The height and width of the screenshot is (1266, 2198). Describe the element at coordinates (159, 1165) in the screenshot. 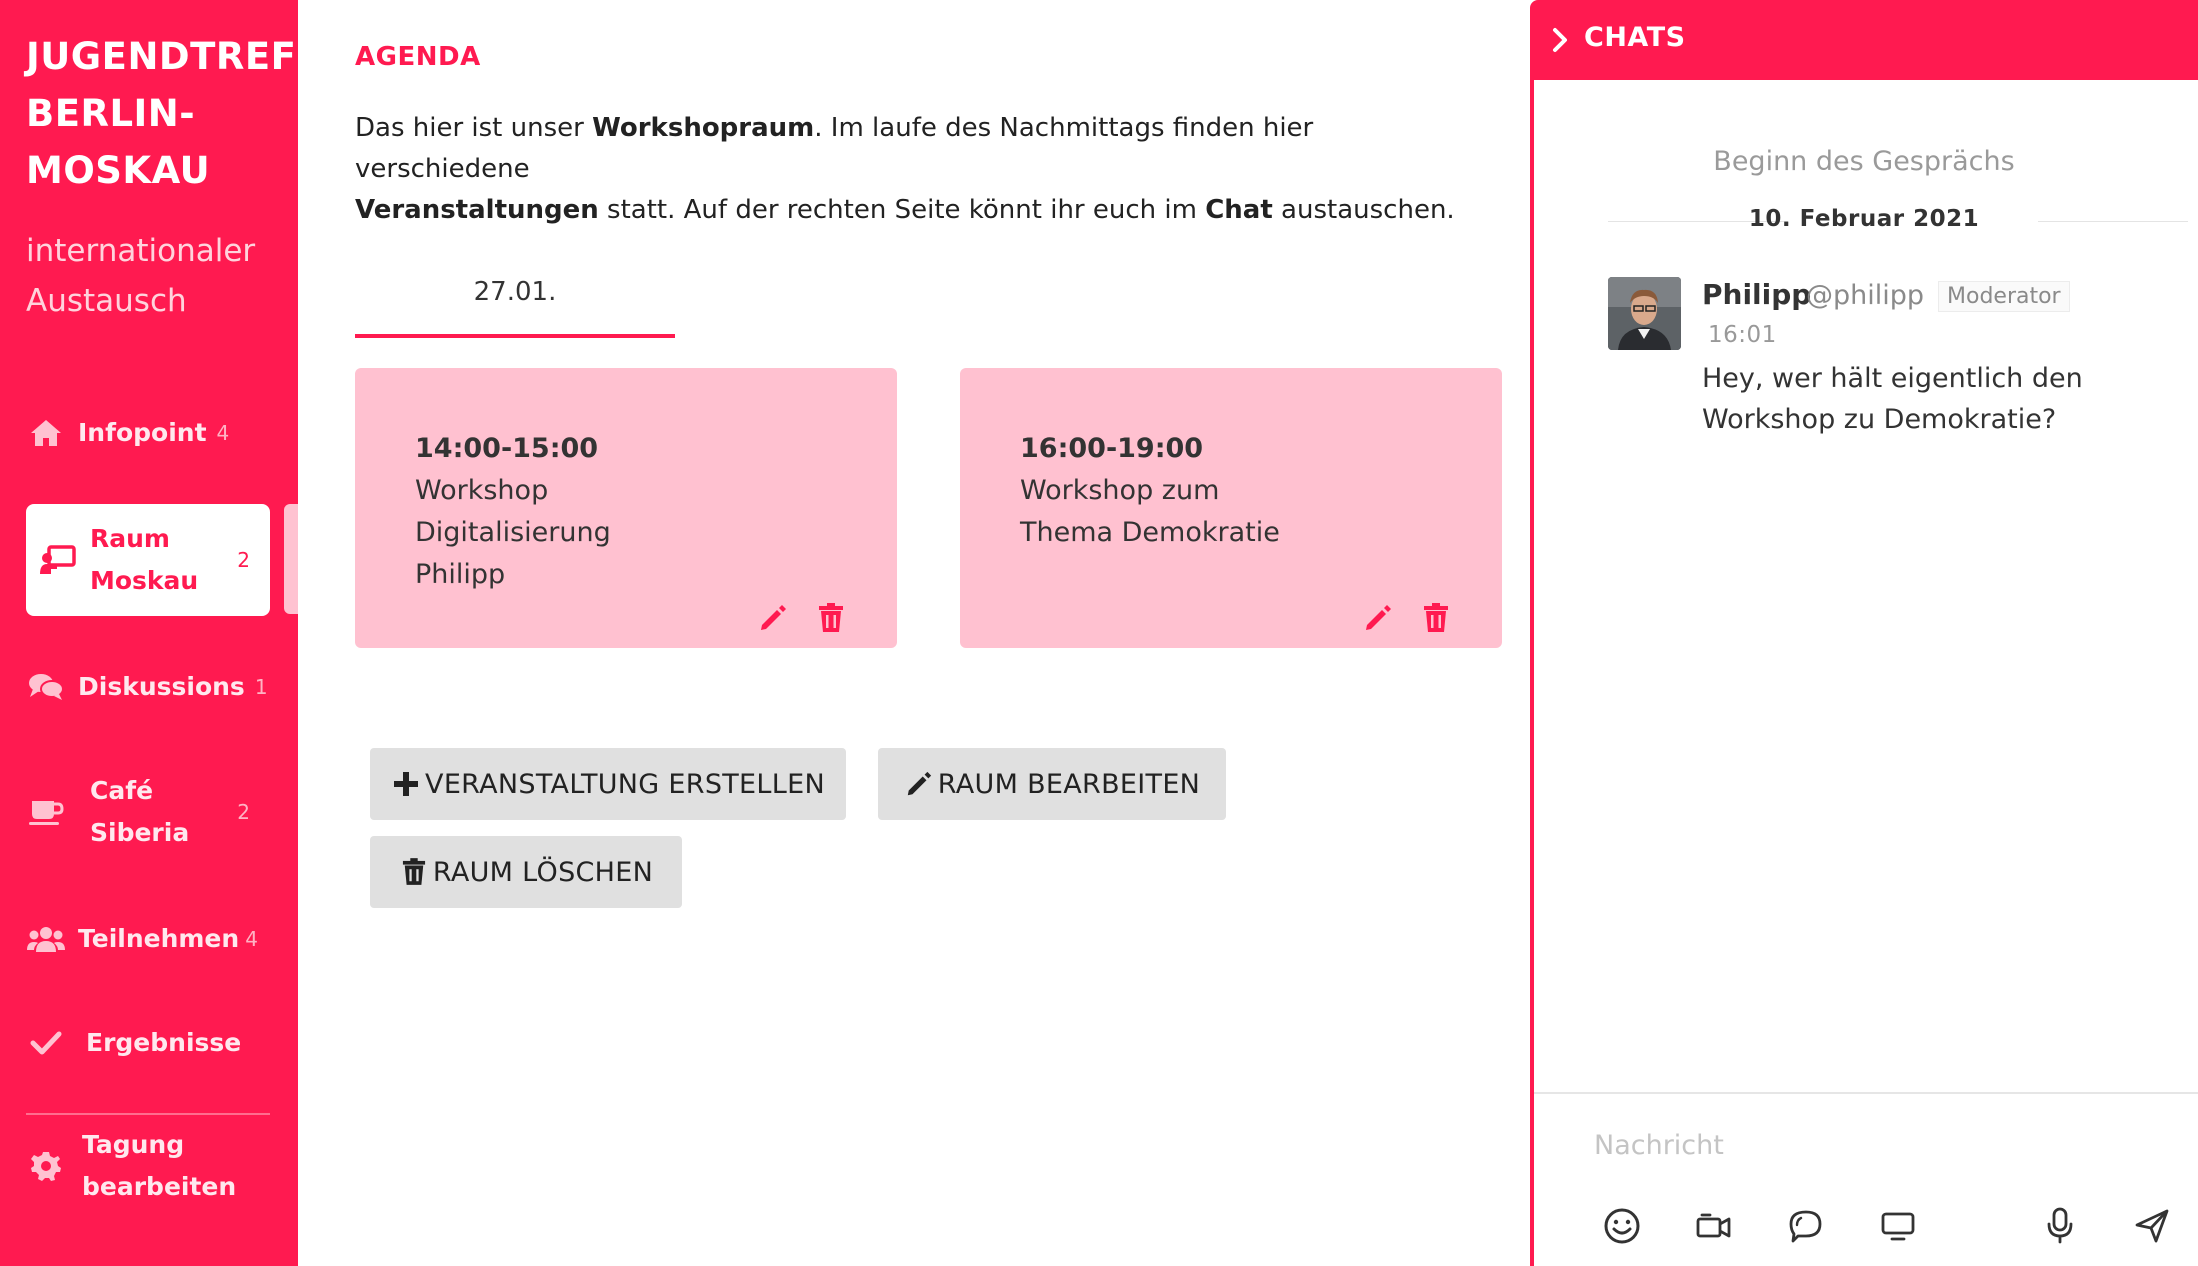

I see `sidebar-item-label: Tagung bearbeiten` at that location.